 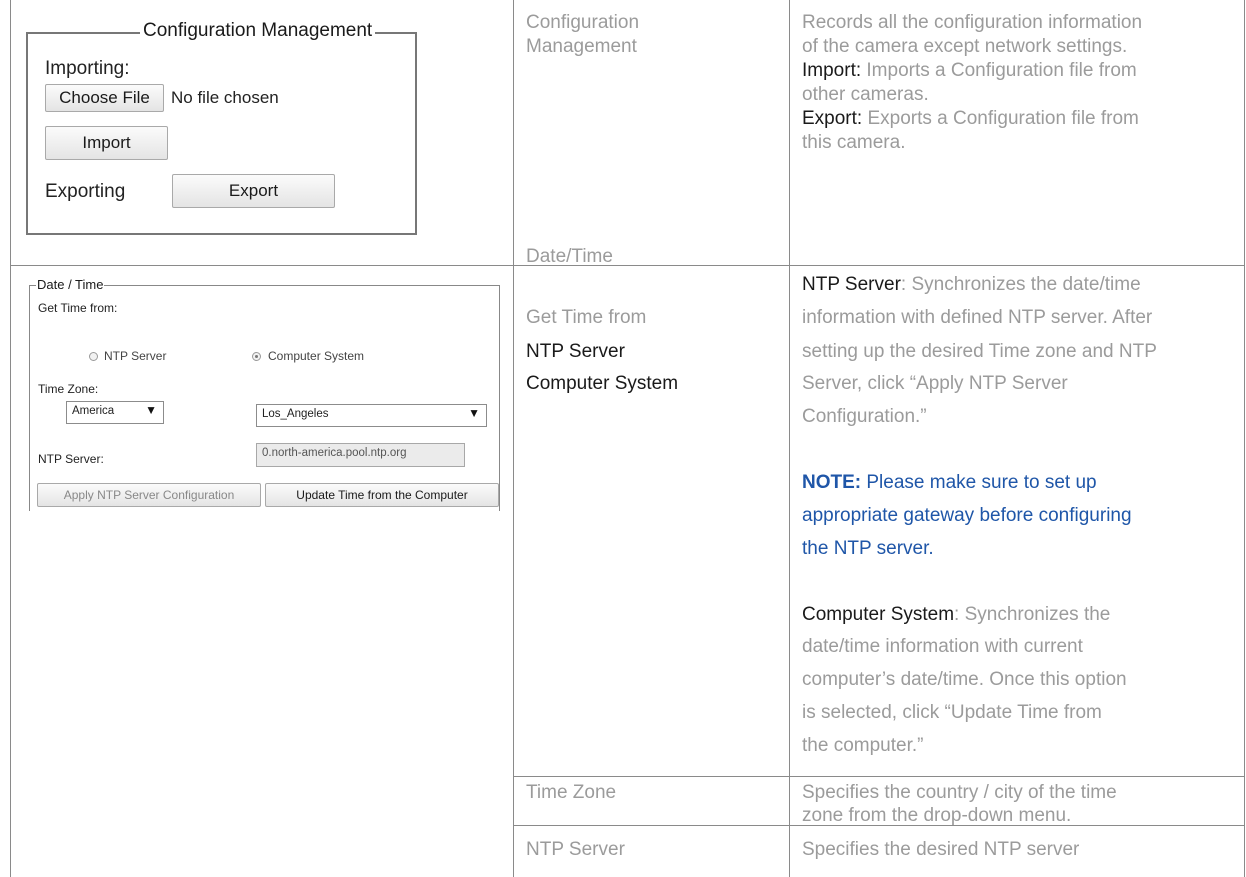 I want to click on row1-term-line-2: Management, so click(x=581, y=46).